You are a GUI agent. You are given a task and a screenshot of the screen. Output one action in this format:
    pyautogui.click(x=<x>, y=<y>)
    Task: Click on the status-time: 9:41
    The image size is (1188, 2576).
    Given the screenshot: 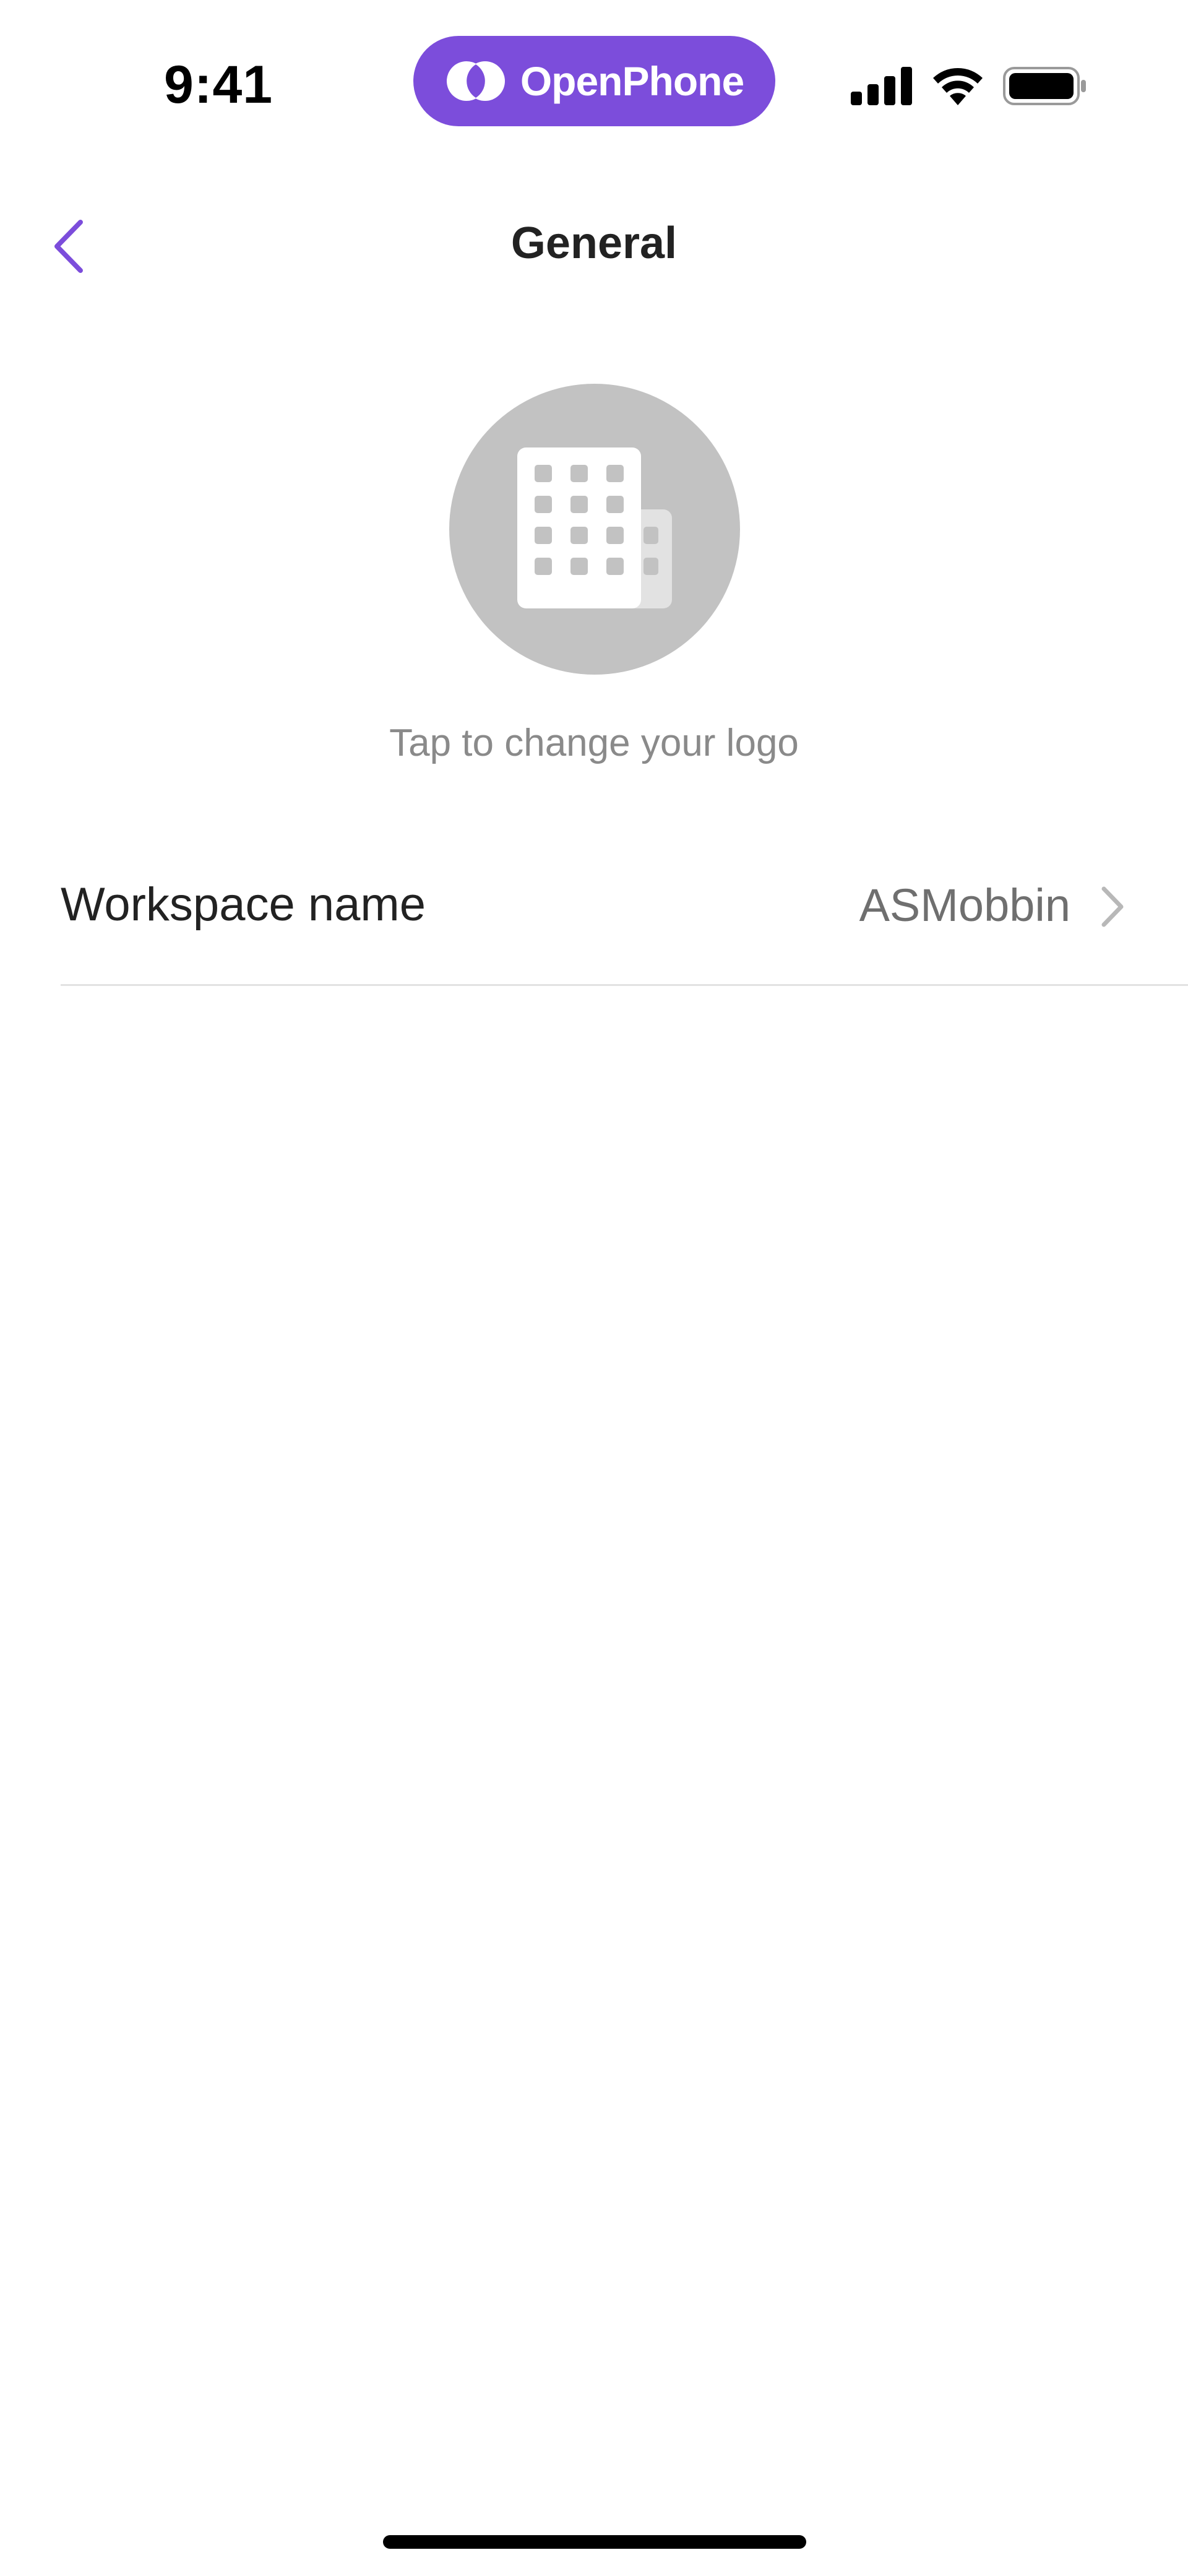 What is the action you would take?
    pyautogui.click(x=218, y=85)
    